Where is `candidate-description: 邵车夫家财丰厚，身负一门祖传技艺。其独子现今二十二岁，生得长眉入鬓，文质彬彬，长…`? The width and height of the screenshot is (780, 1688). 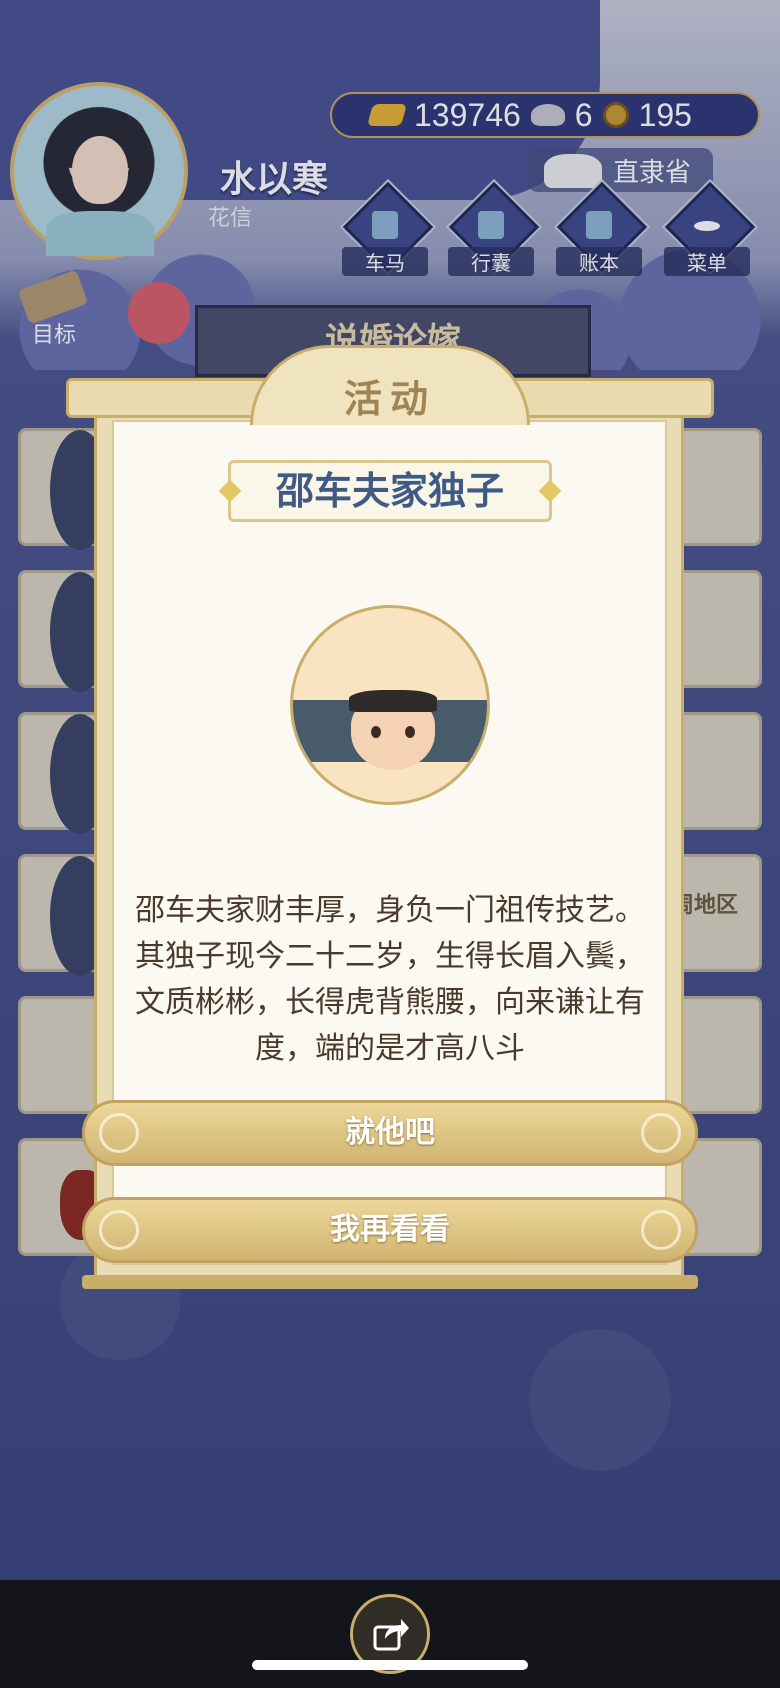
candidate-description: 邵车夫家财丰厚，身负一门祖传技艺。其独子现今二十二岁，生得长眉入鬓，文质彬彬，长… is located at coordinates (390, 979).